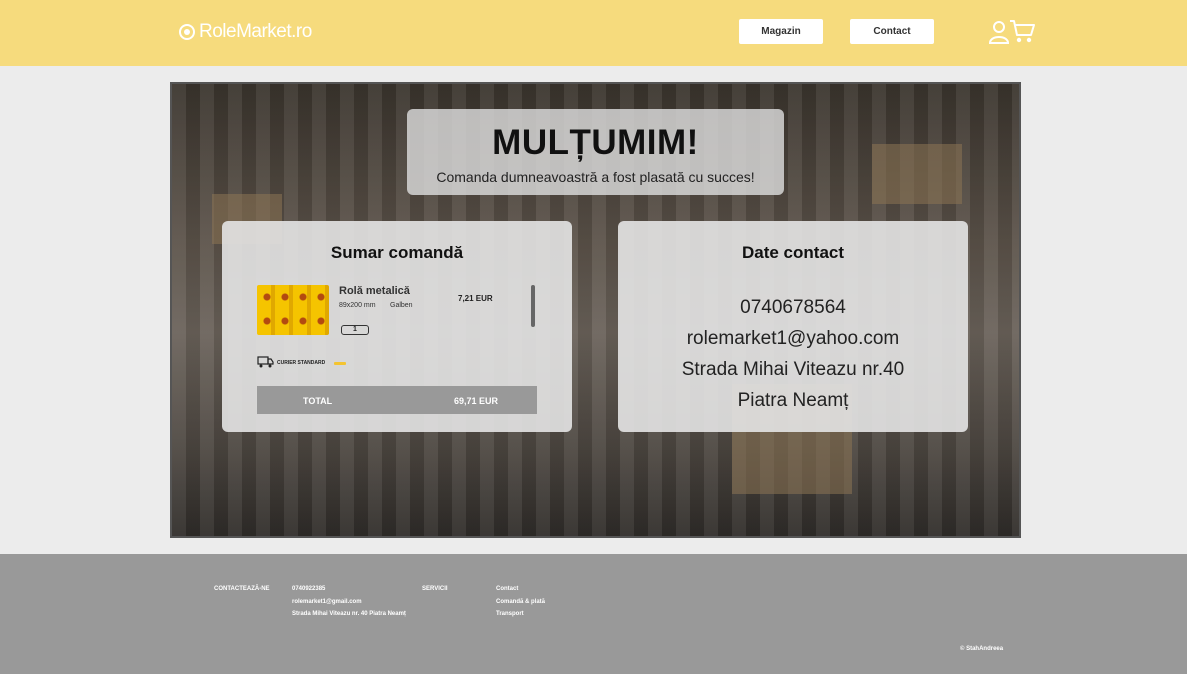 This screenshot has width=1187, height=674. Describe the element at coordinates (327, 602) in the screenshot. I see `footer-email: rolemarket1@gmail.com` at that location.